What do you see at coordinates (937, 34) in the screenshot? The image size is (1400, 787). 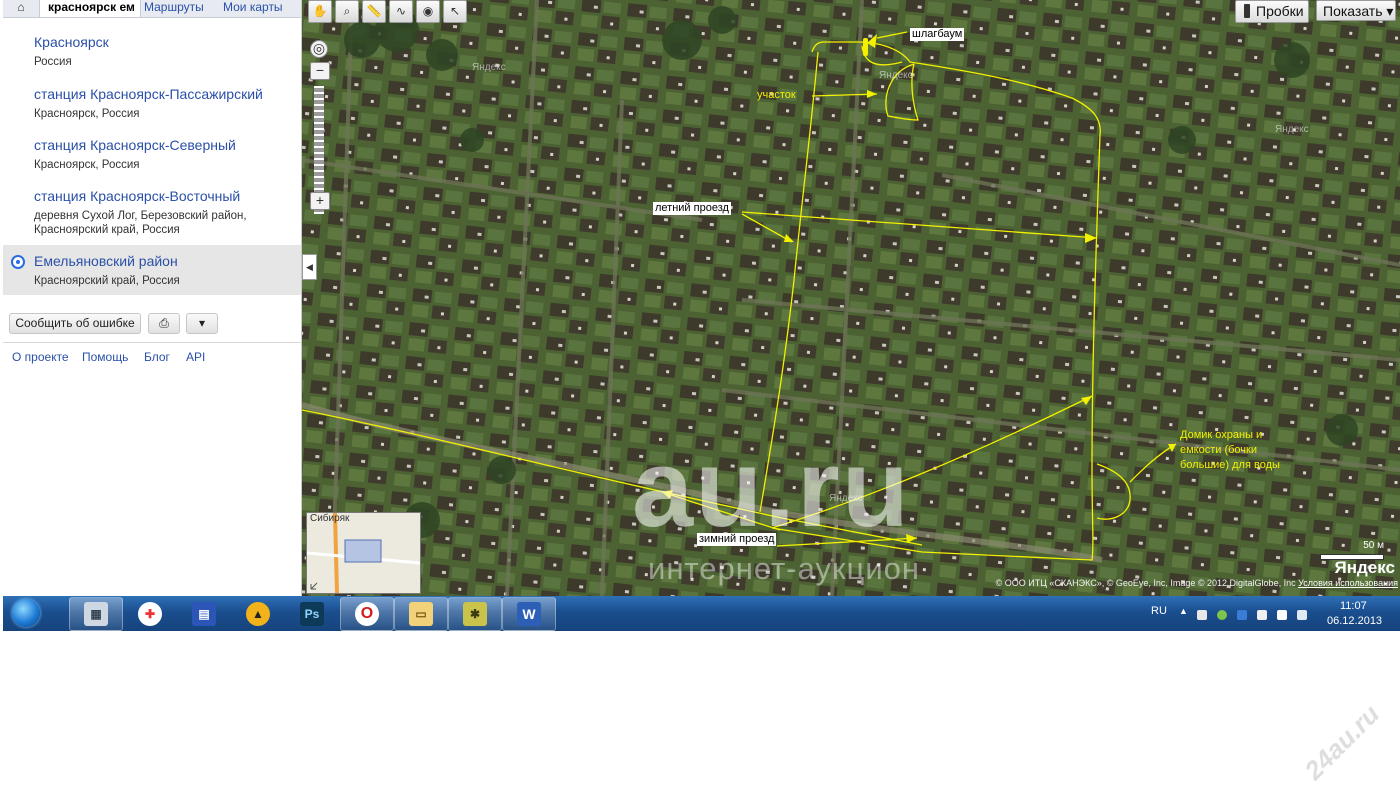 I see `label-barrier: шлагбаум` at bounding box center [937, 34].